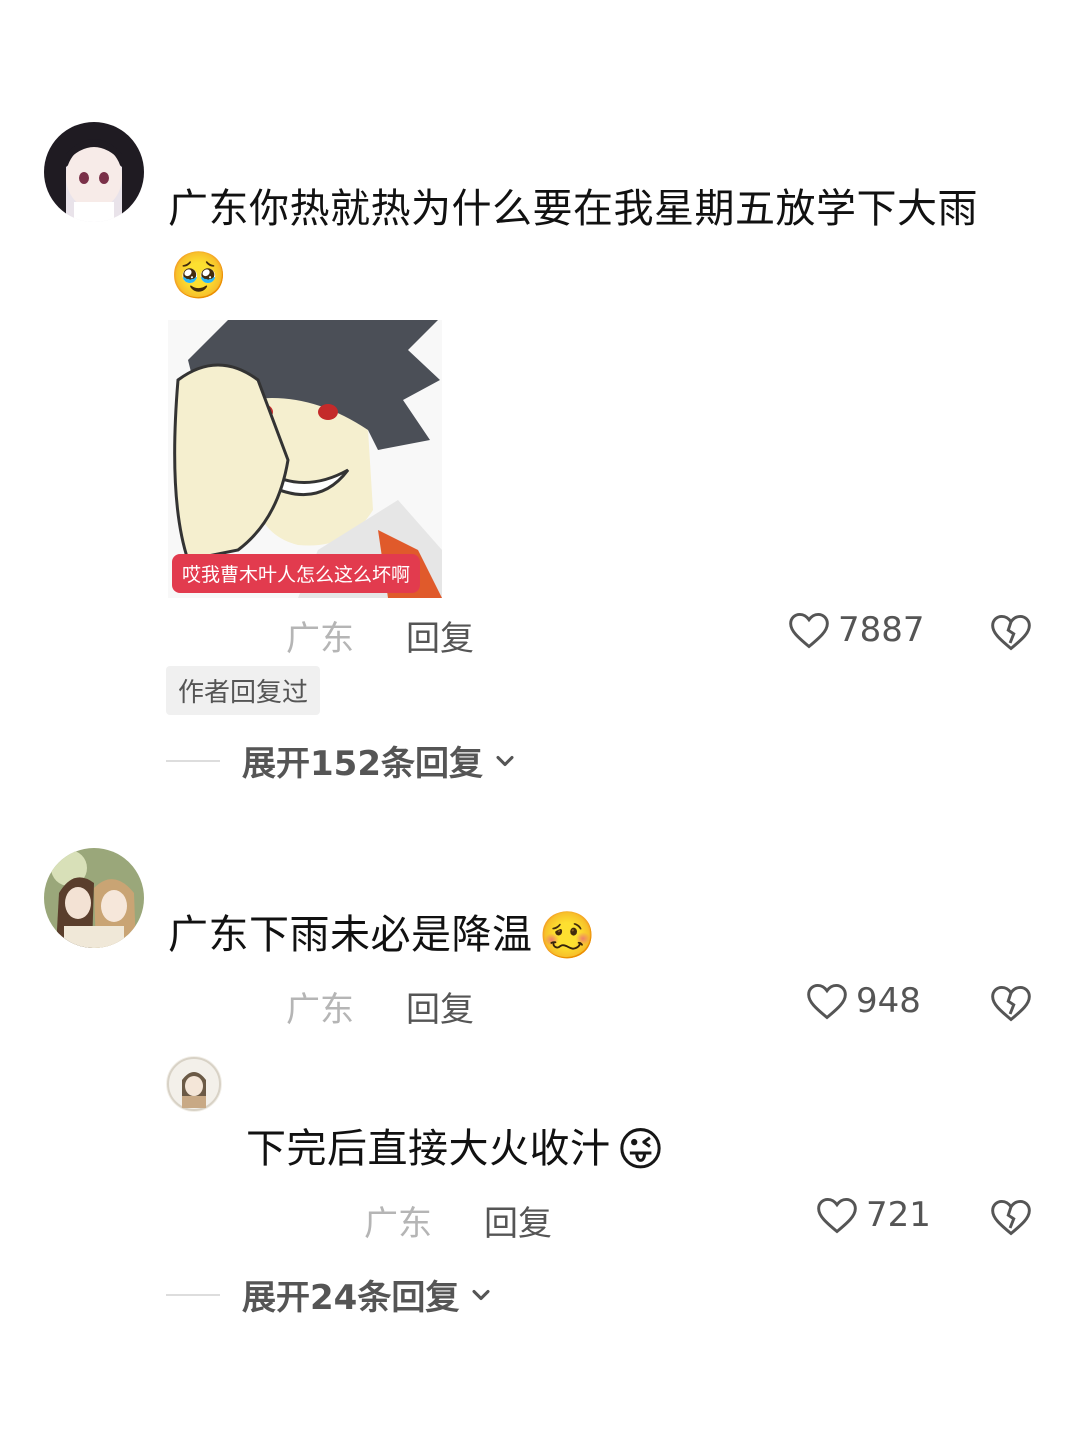 This screenshot has height=1440, width=1080. Describe the element at coordinates (350, 935) in the screenshot. I see `comment-text: 广东下雨未必是降温` at that location.